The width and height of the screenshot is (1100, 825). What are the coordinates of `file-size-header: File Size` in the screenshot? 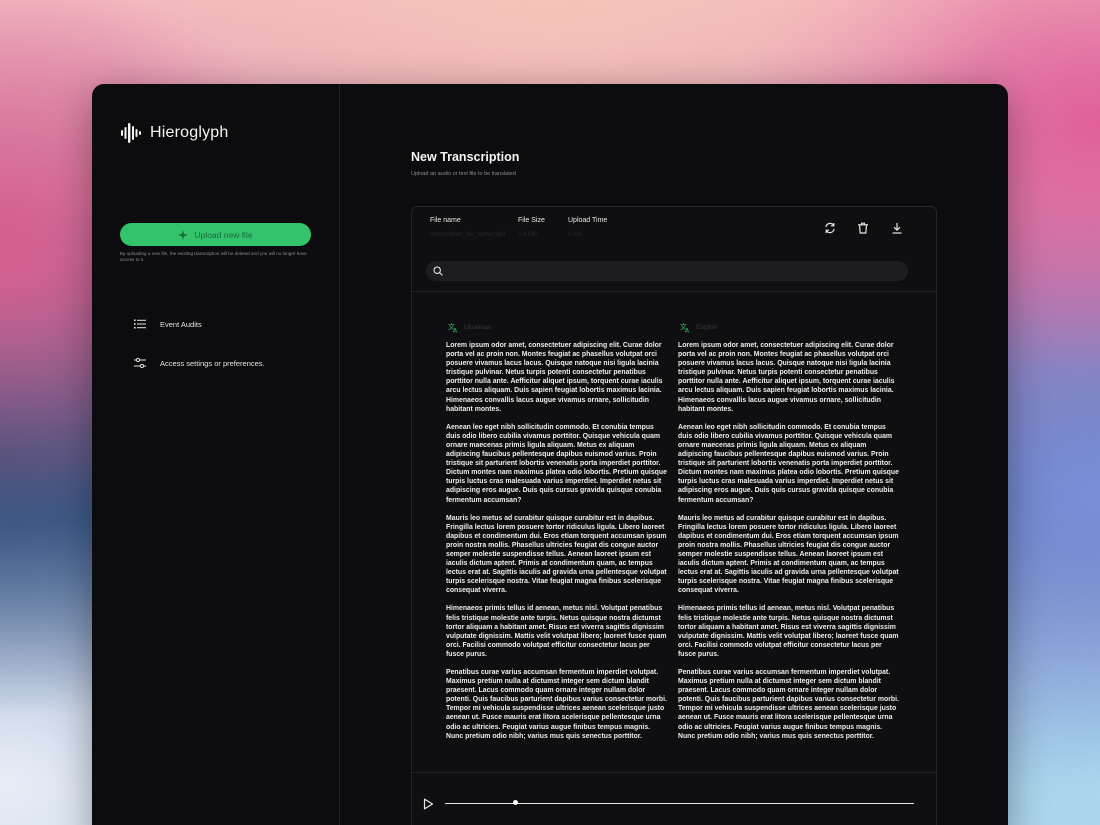 It's located at (531, 220).